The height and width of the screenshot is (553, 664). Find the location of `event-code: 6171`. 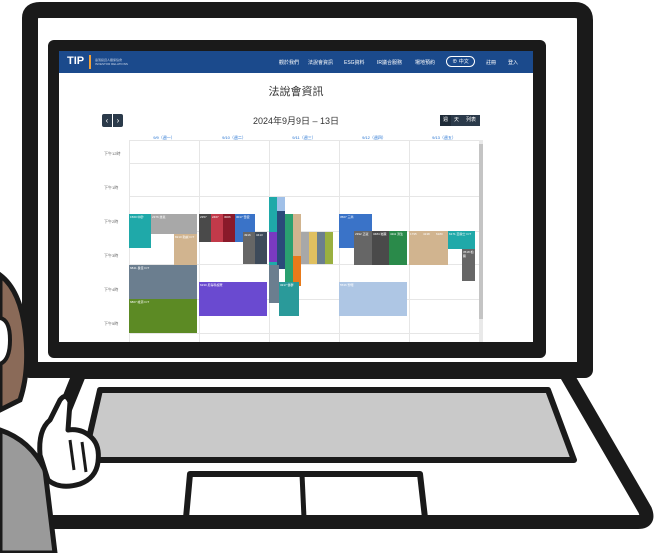

event-code: 6171 is located at coordinates (452, 234).